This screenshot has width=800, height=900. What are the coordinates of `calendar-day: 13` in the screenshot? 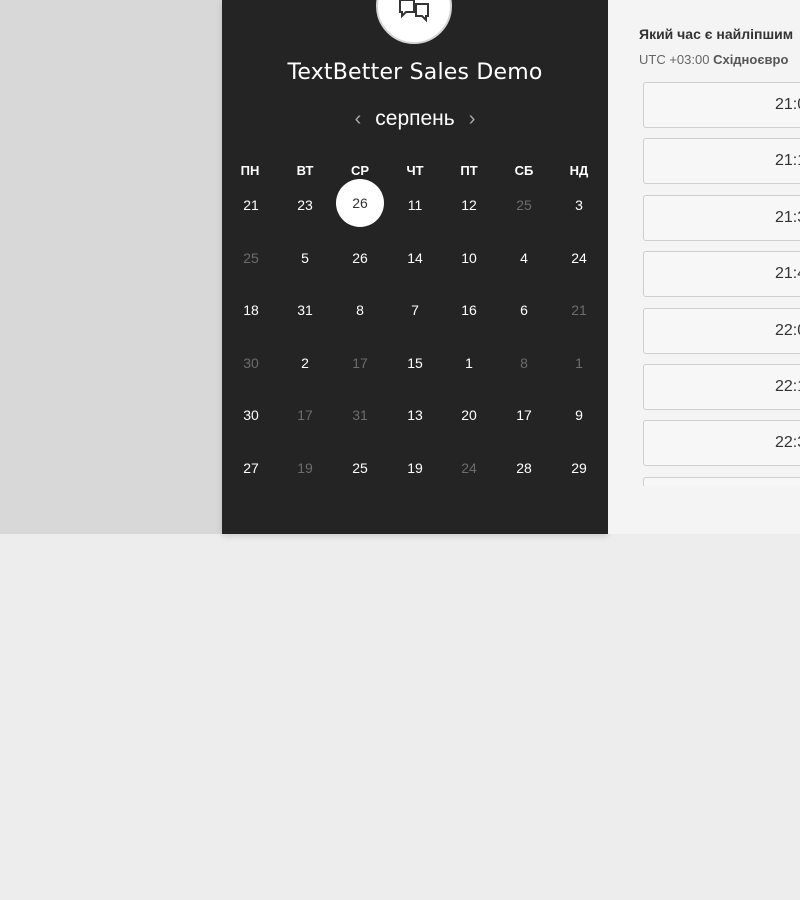 It's located at (415, 415).